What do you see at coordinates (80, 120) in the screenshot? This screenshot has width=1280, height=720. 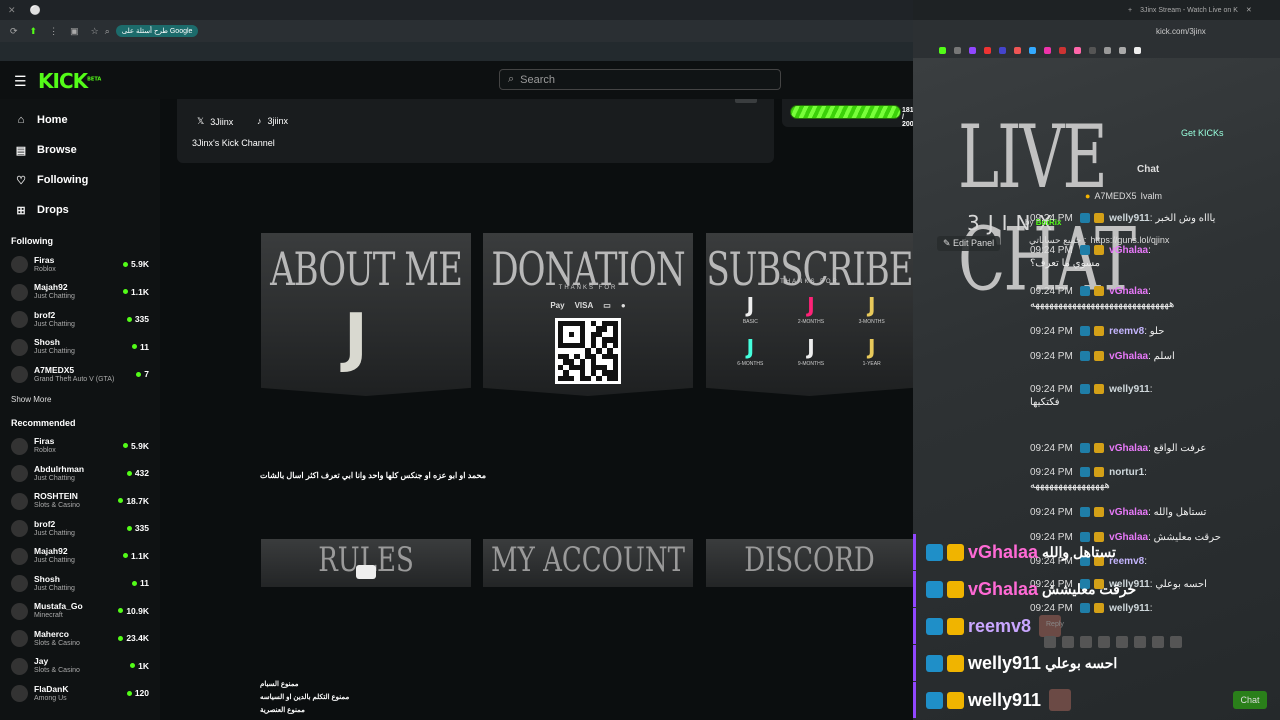 I see `sidebar-item-home: ⌂ Home` at bounding box center [80, 120].